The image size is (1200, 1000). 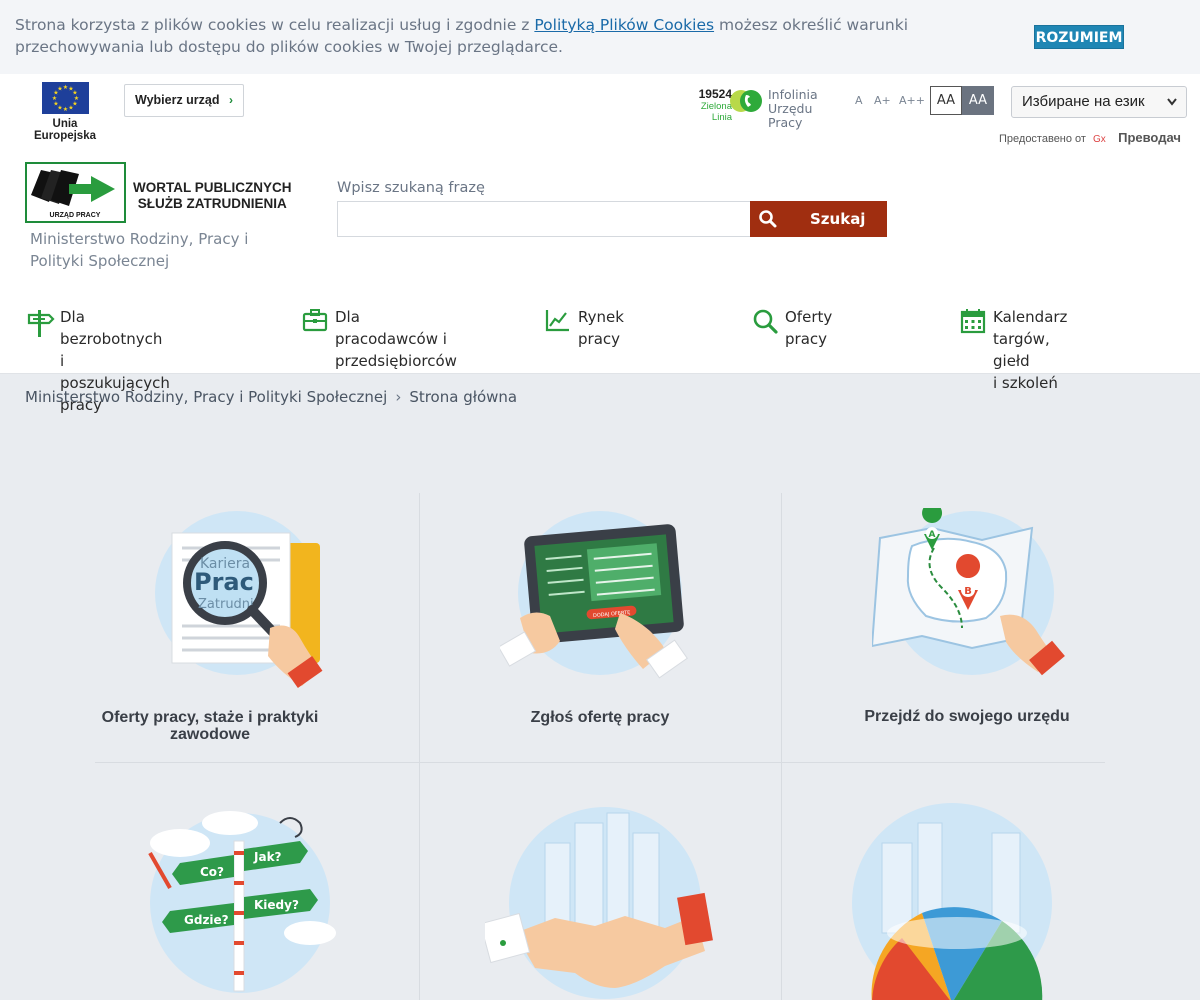 I want to click on svg-text: B, so click(x=968, y=591).